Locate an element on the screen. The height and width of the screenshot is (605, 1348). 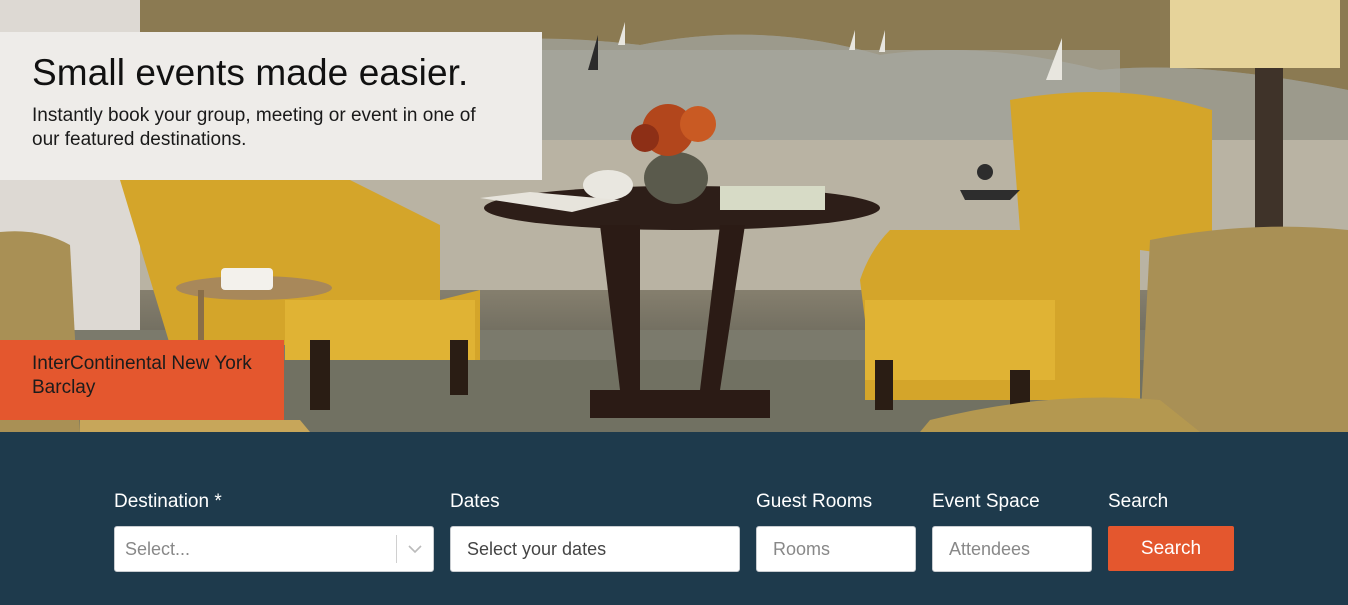
rooms-input: Rooms is located at coordinates (836, 549).